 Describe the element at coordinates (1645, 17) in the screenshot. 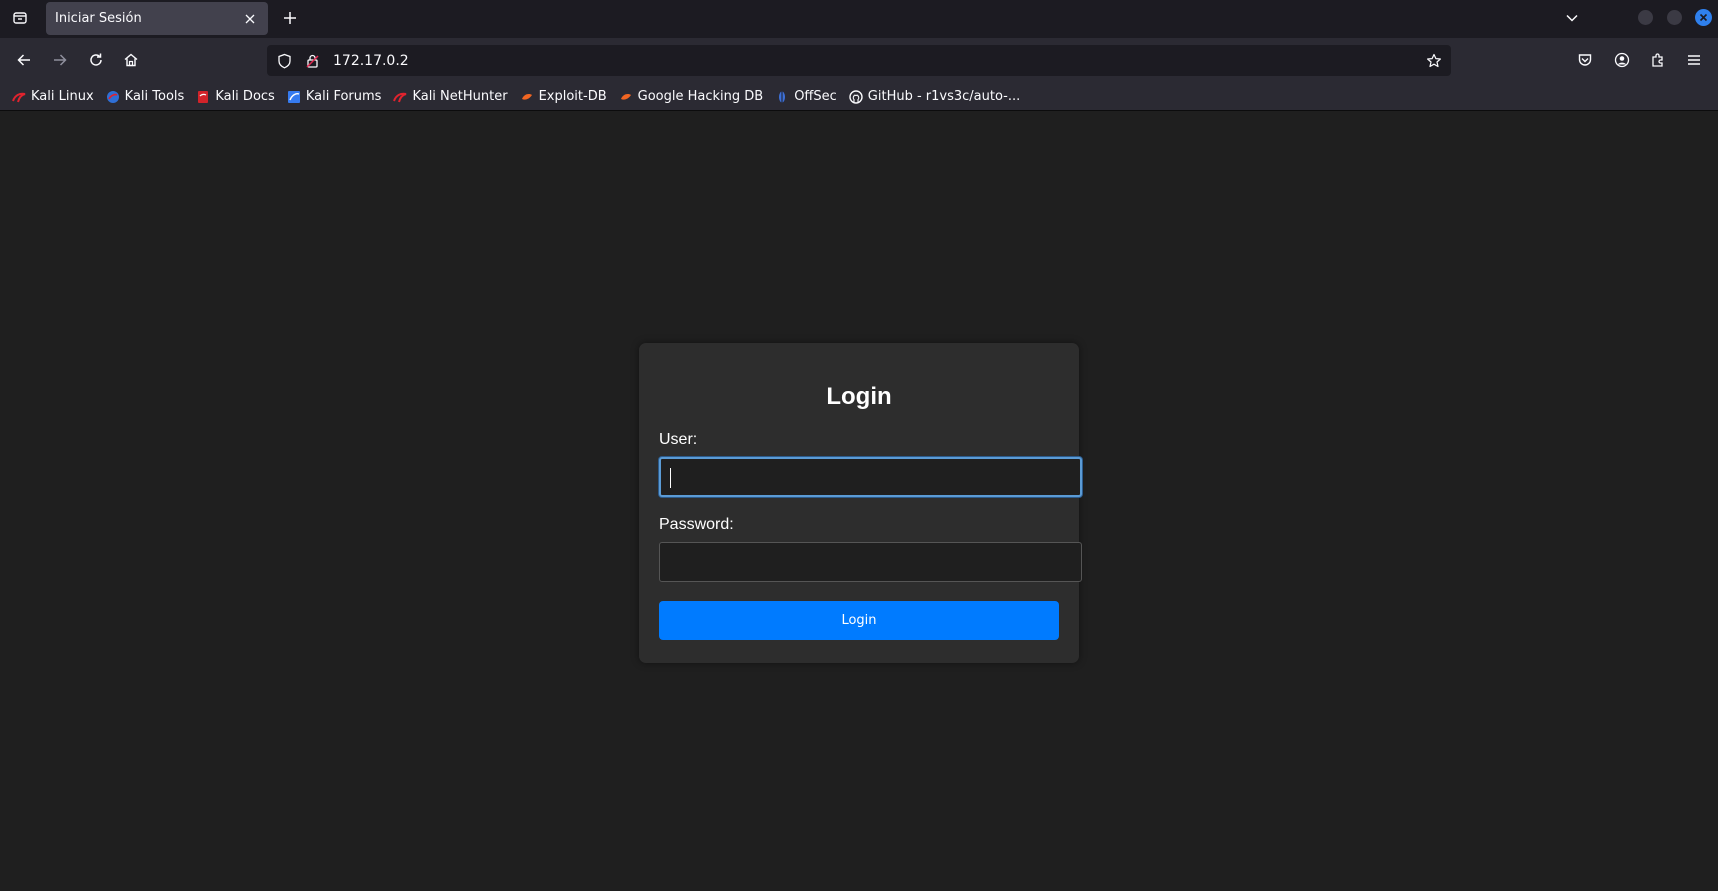

I see `minimize-window-button` at that location.